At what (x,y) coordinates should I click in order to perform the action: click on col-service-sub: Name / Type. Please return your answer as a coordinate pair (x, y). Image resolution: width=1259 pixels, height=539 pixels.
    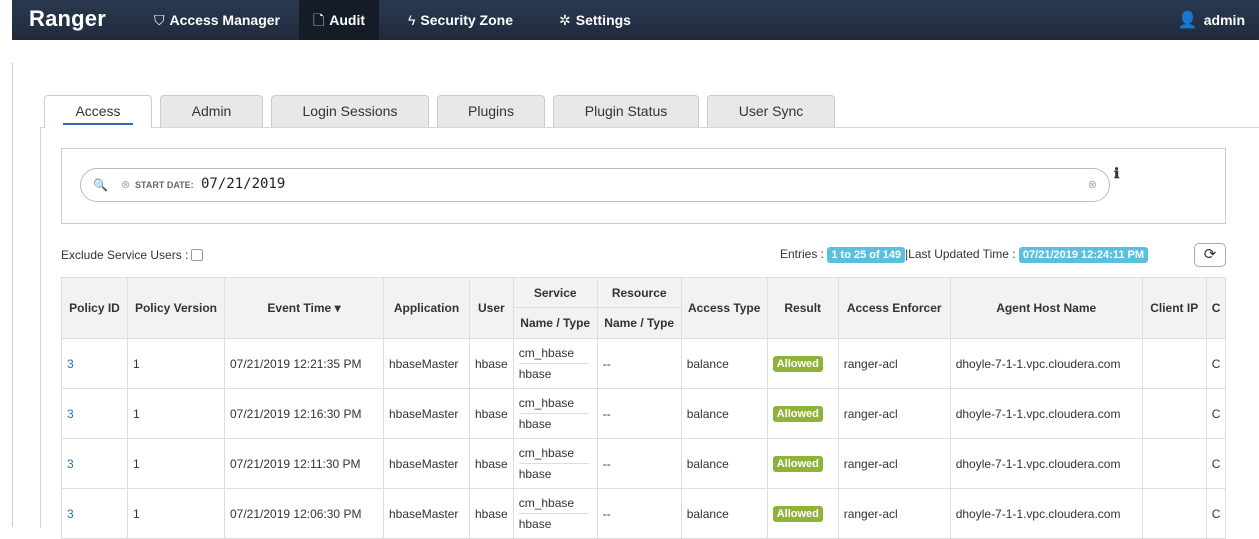
    Looking at the image, I should click on (555, 323).